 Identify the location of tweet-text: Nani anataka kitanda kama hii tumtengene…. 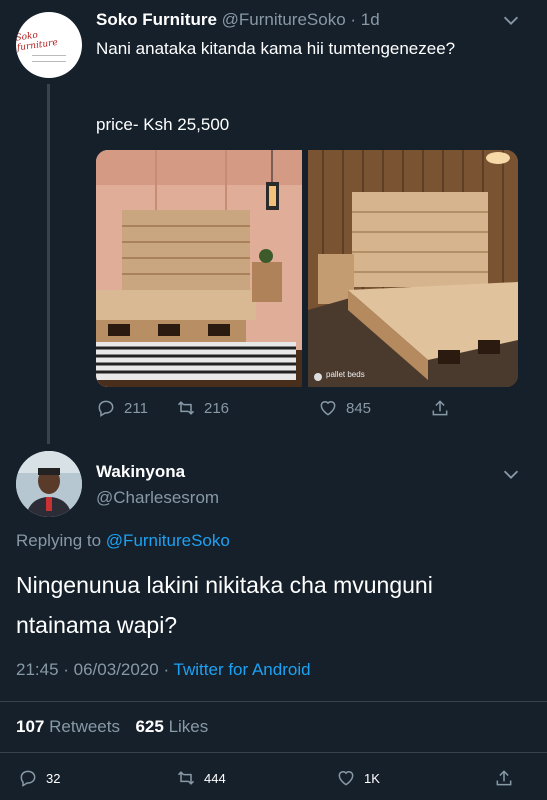
(276, 48).